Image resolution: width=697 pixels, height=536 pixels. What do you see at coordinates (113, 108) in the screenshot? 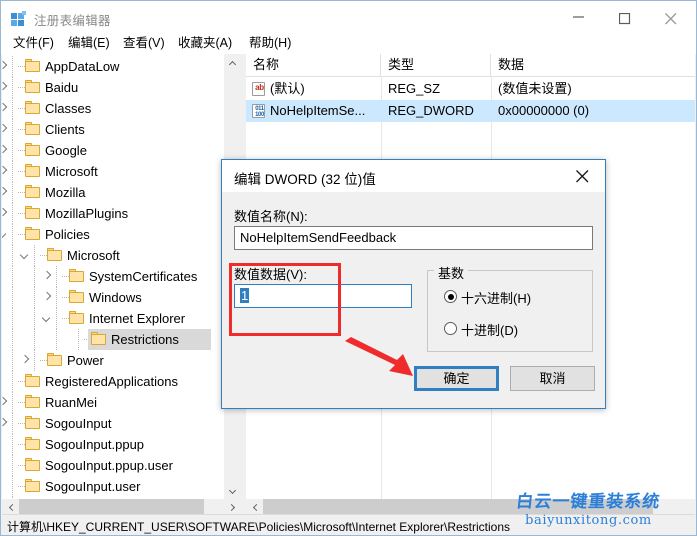
I see `tree-item-classes: Classes` at bounding box center [113, 108].